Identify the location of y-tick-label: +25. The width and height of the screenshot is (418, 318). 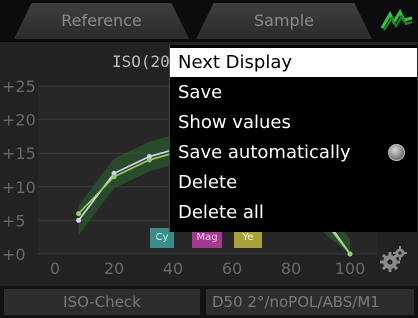
(19, 86).